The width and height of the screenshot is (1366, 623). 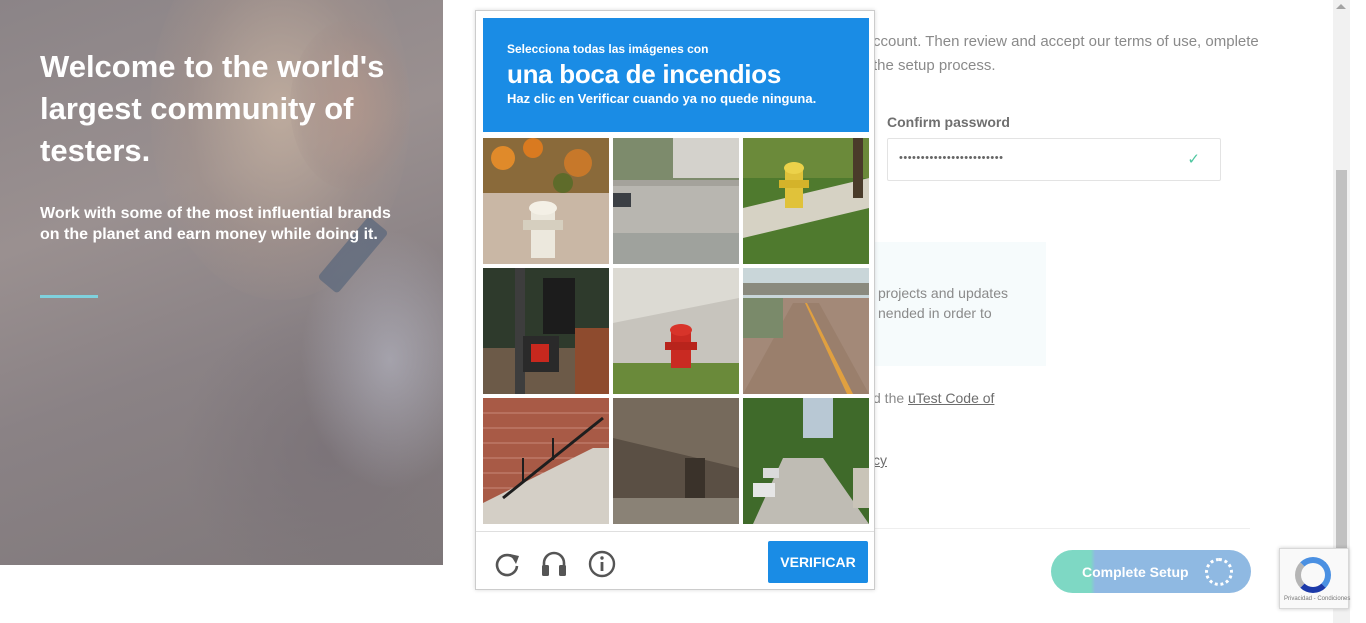 I want to click on confirm-password-label: Confirm password, so click(x=948, y=122).